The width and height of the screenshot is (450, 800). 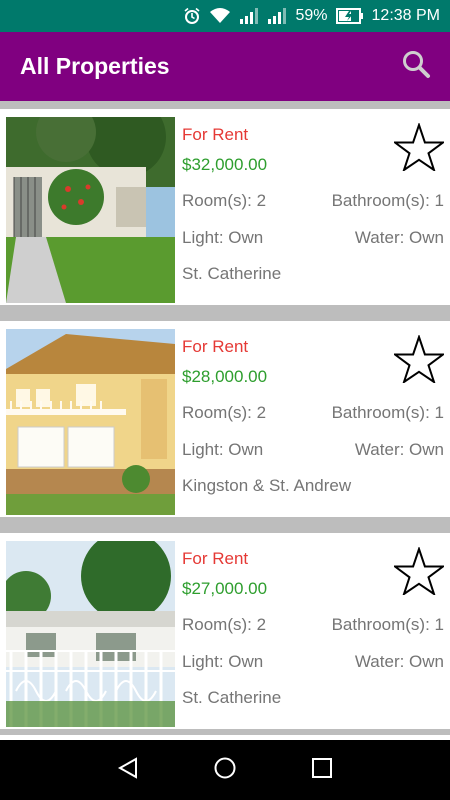 I want to click on clock: 12:38 PM, so click(x=405, y=15).